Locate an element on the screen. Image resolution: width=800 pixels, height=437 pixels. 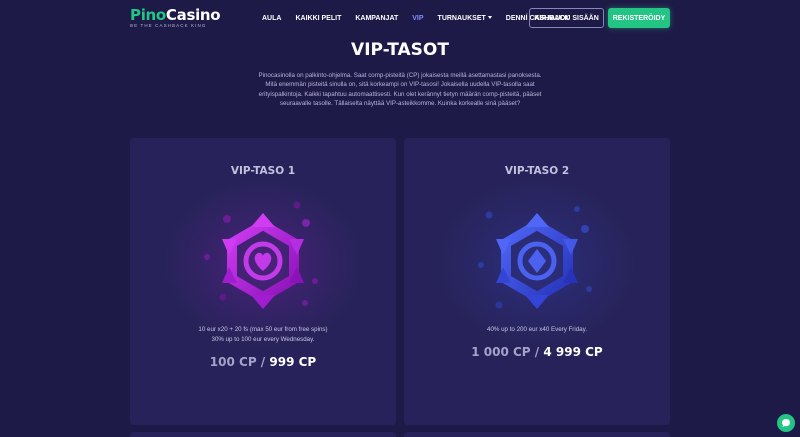
reward-line: 30% up to 100 eur every Wednesday. is located at coordinates (263, 339).